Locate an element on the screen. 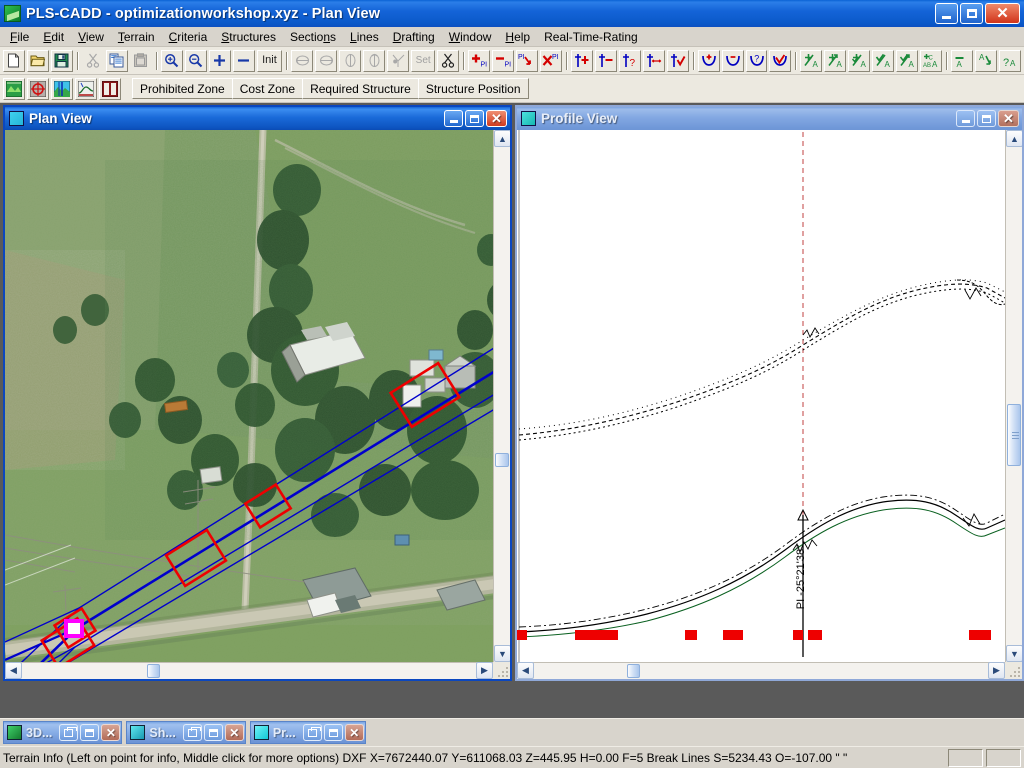 This screenshot has height=768, width=1024. move-structure-icon is located at coordinates (653, 60).